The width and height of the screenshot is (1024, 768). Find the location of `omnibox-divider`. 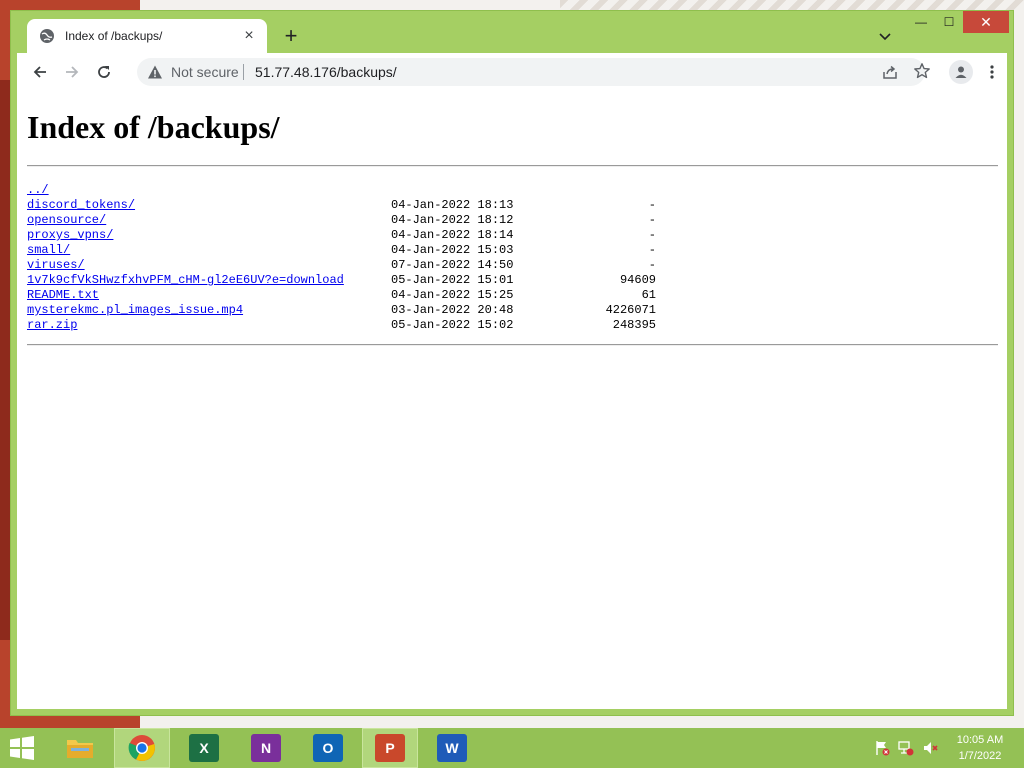

omnibox-divider is located at coordinates (243, 72).